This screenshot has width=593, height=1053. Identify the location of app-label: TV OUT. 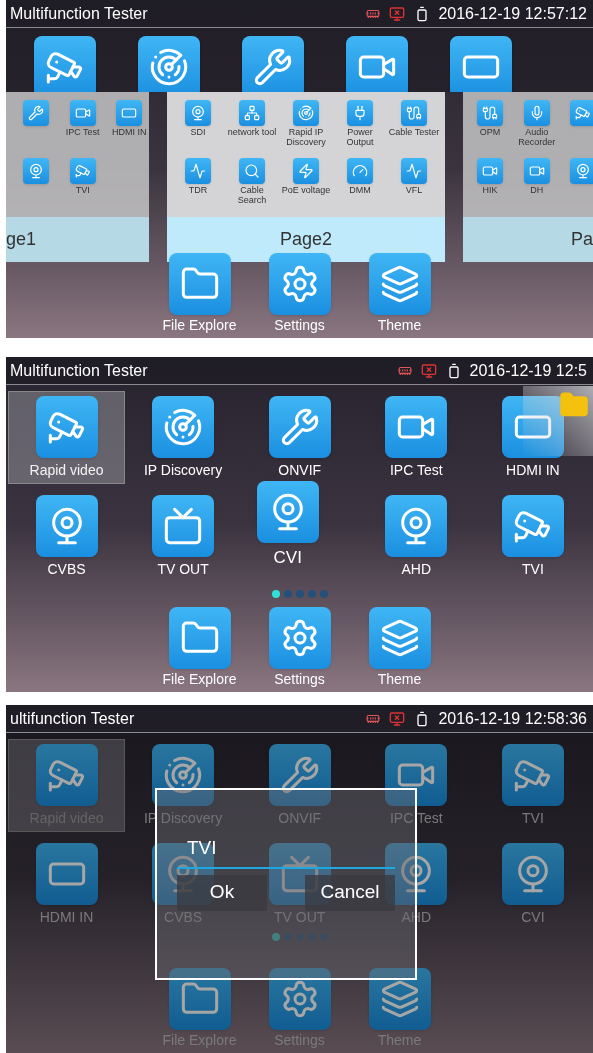
(183, 569).